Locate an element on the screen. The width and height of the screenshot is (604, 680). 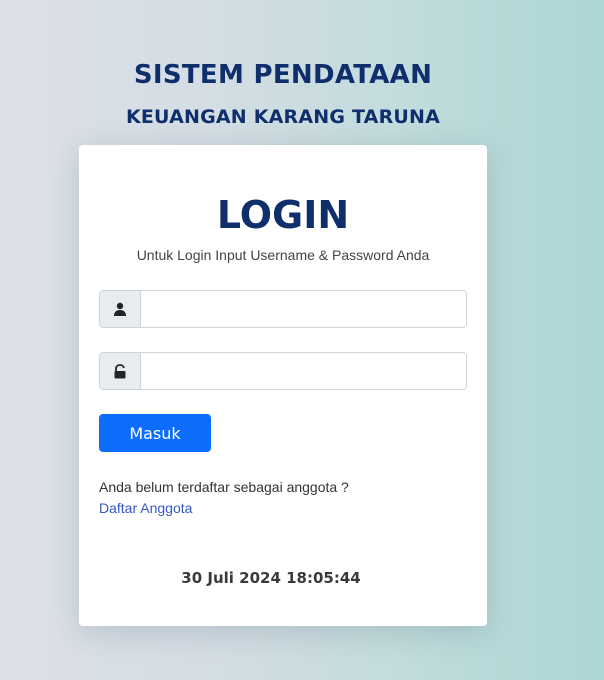
login-submit-button: Masuk is located at coordinates (155, 433).